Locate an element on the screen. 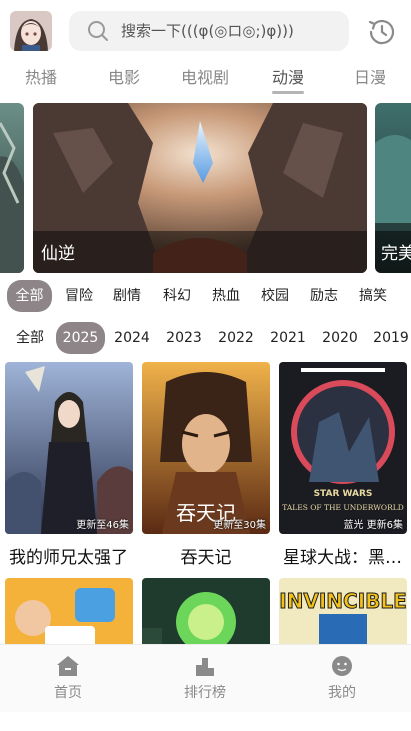 This screenshot has height=731, width=411. profile-icon is located at coordinates (342, 666).